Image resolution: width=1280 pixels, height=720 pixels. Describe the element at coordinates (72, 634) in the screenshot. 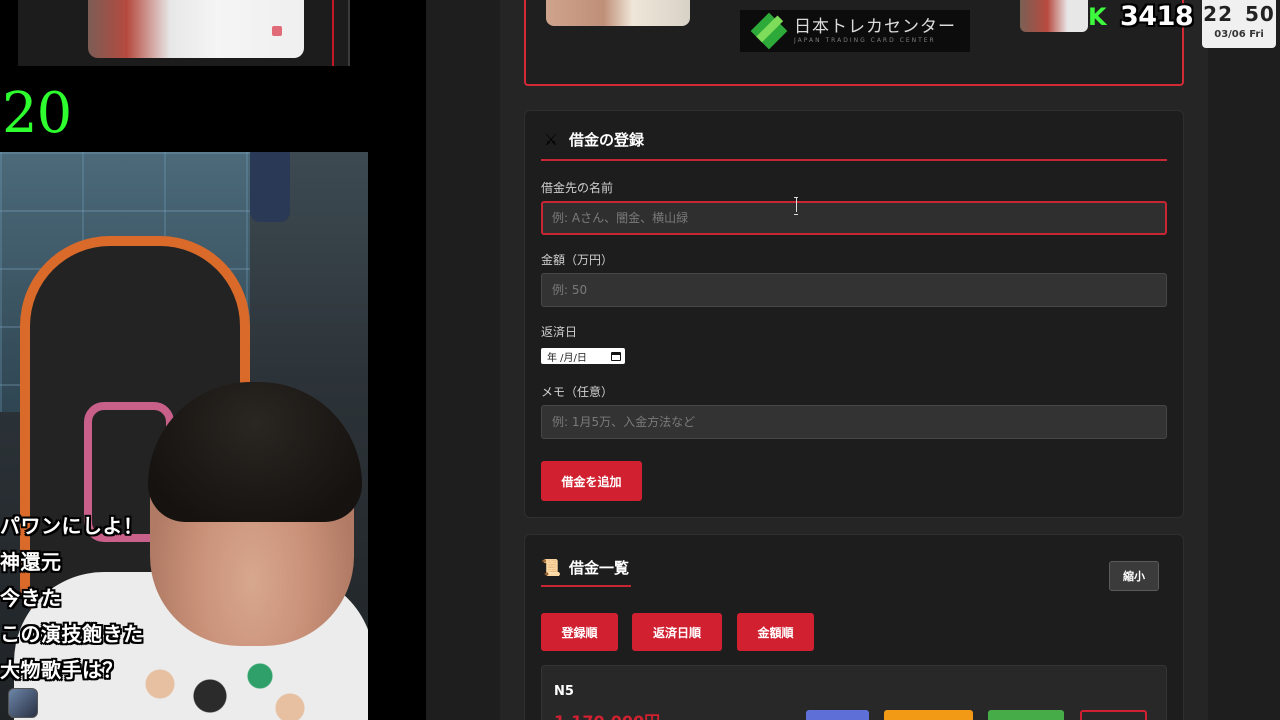

I see `chat-comment: この演技飽きた` at that location.